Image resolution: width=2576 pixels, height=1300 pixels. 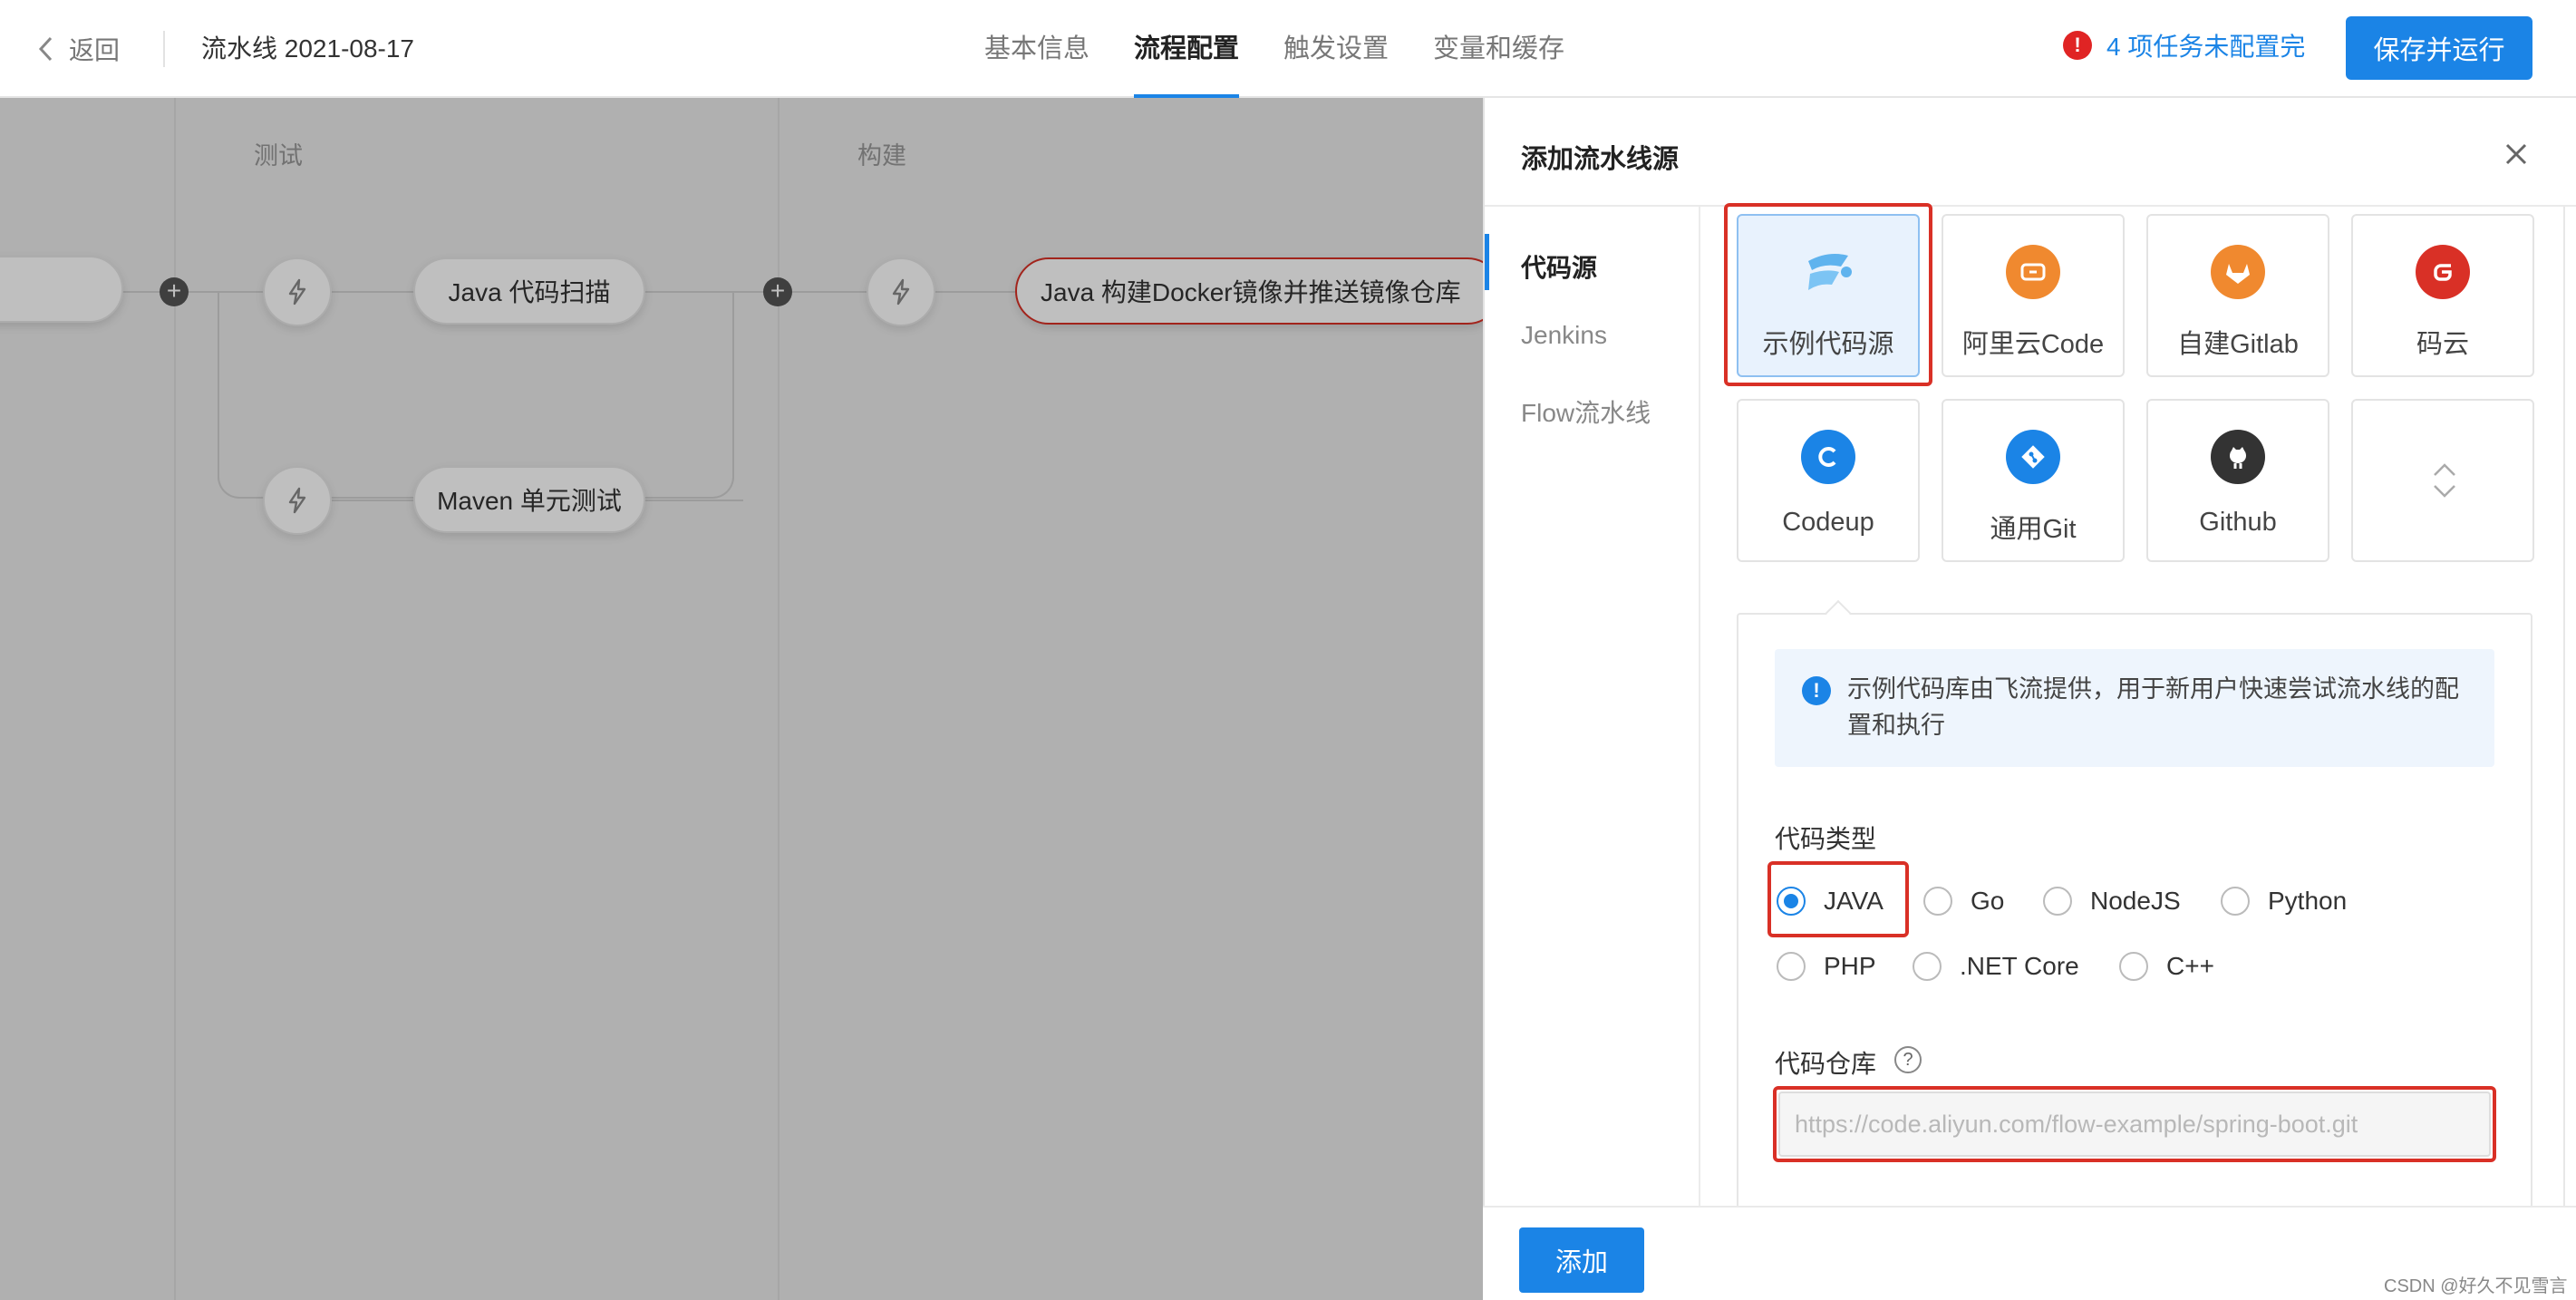 What do you see at coordinates (1963, 901) in the screenshot?
I see `code-type-radio-go: Go` at bounding box center [1963, 901].